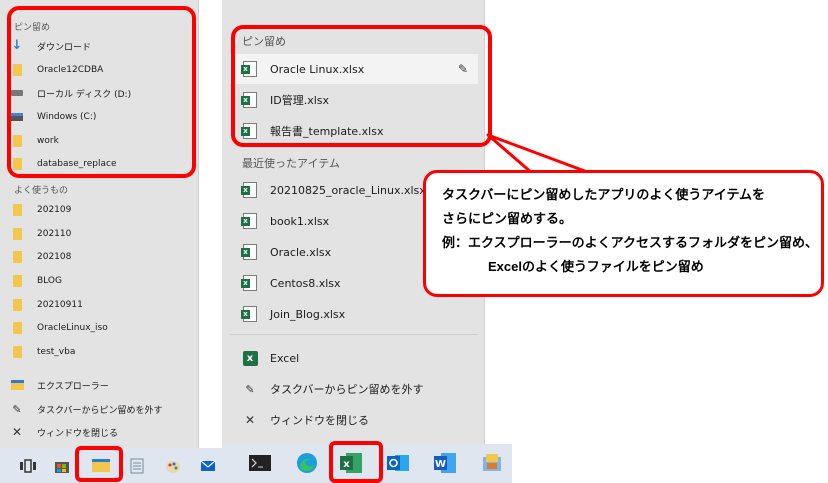 The width and height of the screenshot is (828, 483). I want to click on paint-icon, so click(173, 466).